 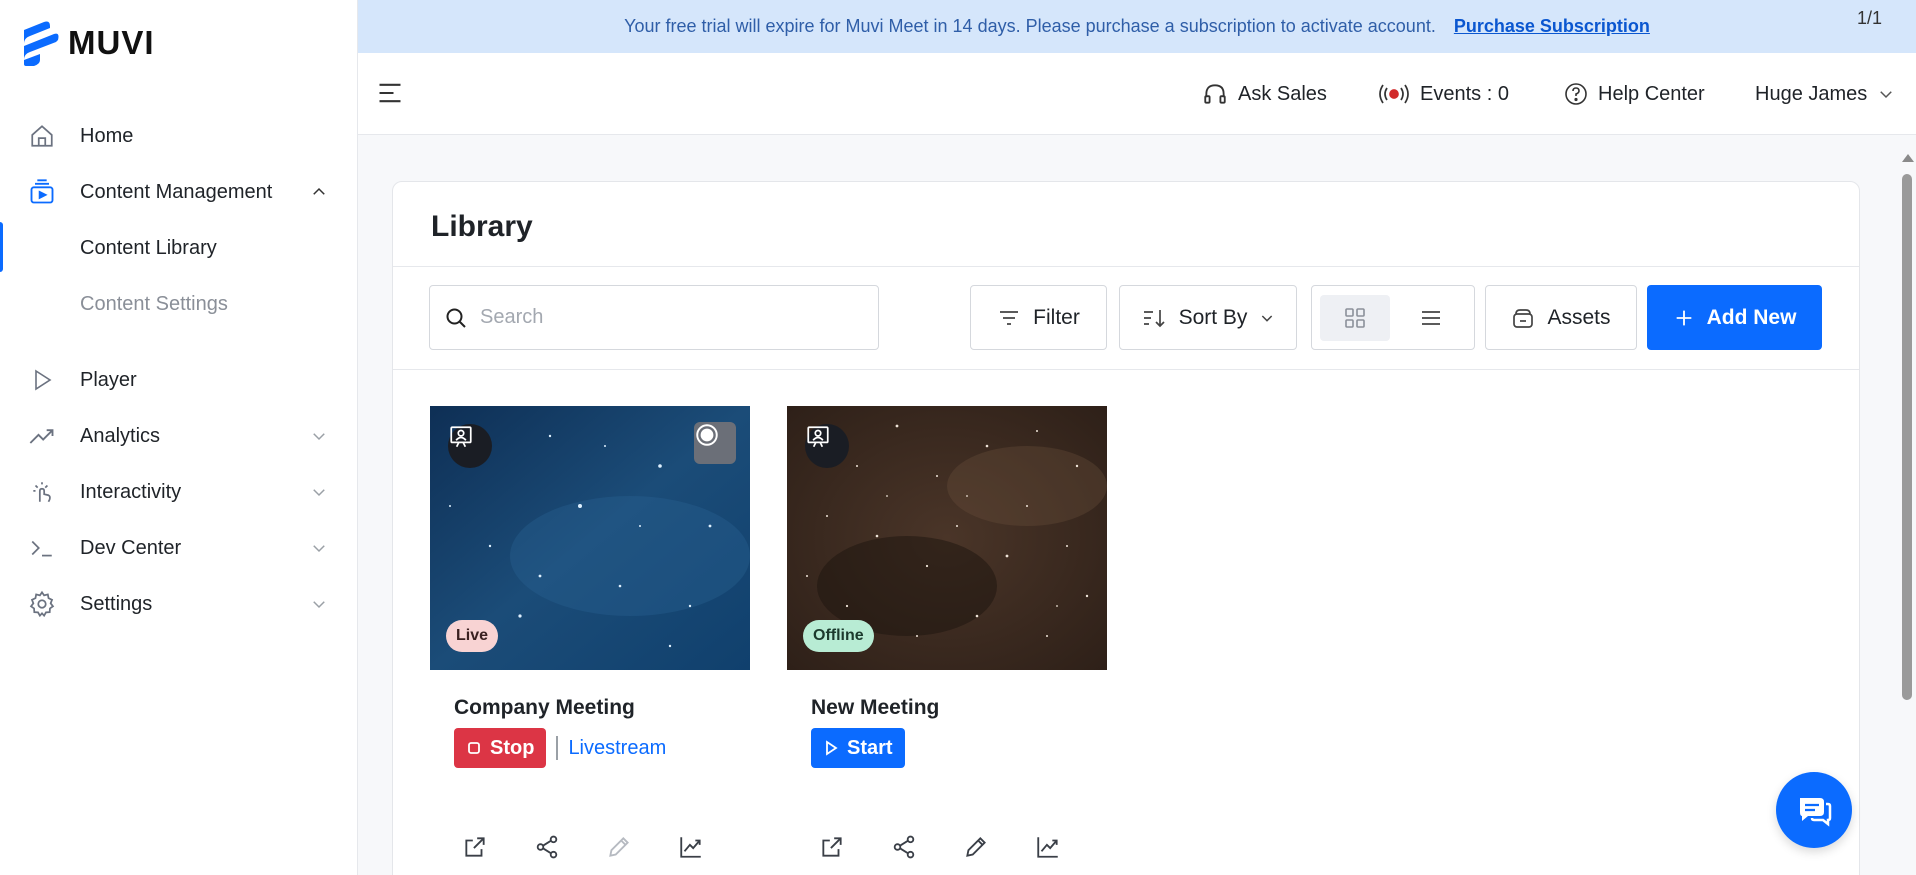 I want to click on view-toggle, so click(x=1393, y=317).